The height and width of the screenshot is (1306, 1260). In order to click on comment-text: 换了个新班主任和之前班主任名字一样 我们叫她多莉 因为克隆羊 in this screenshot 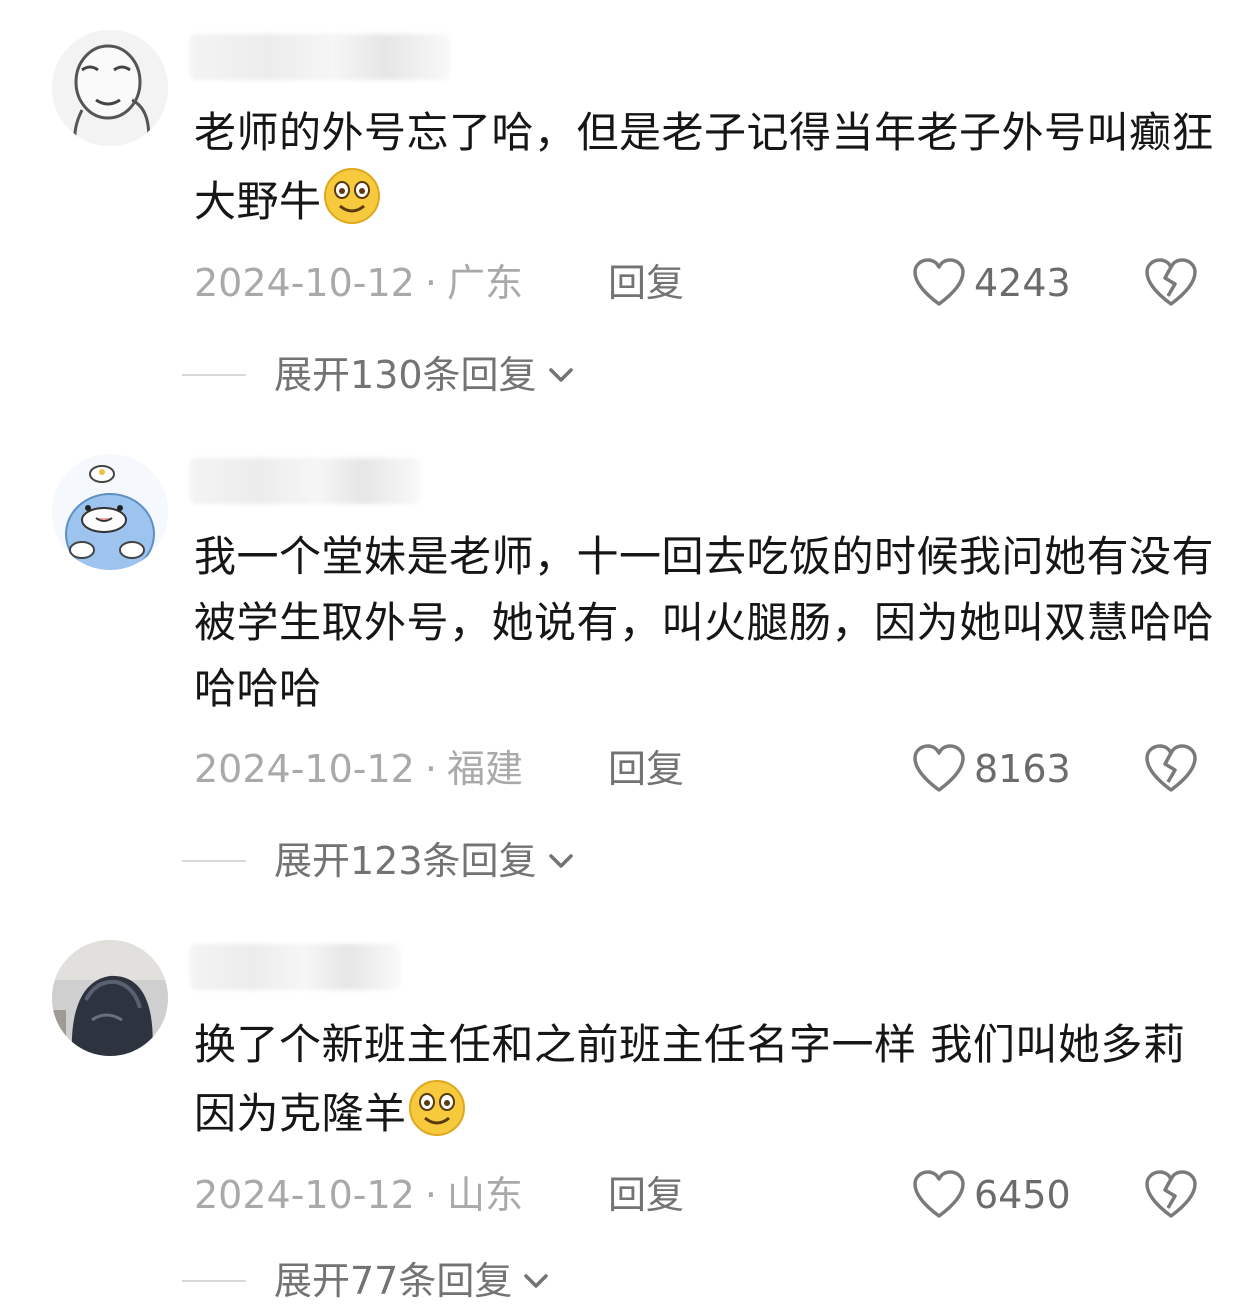, I will do `click(704, 1079)`.